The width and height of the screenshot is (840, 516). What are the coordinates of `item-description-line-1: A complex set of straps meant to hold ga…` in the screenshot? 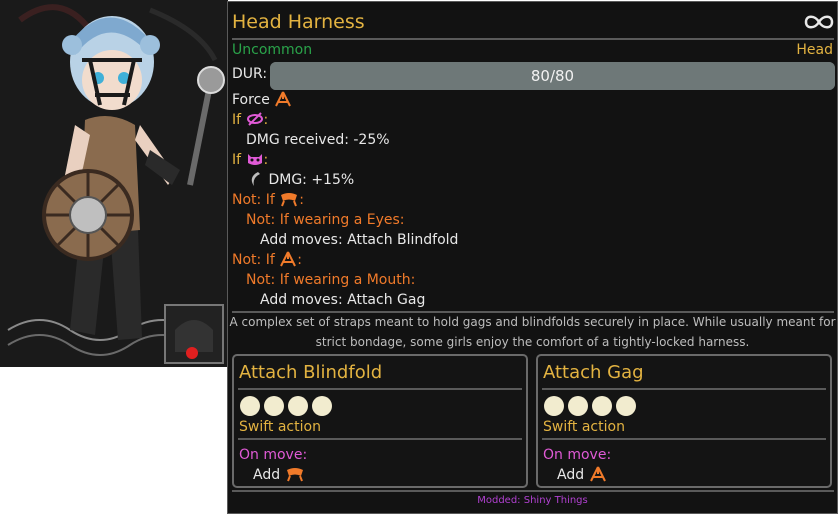 It's located at (532, 322).